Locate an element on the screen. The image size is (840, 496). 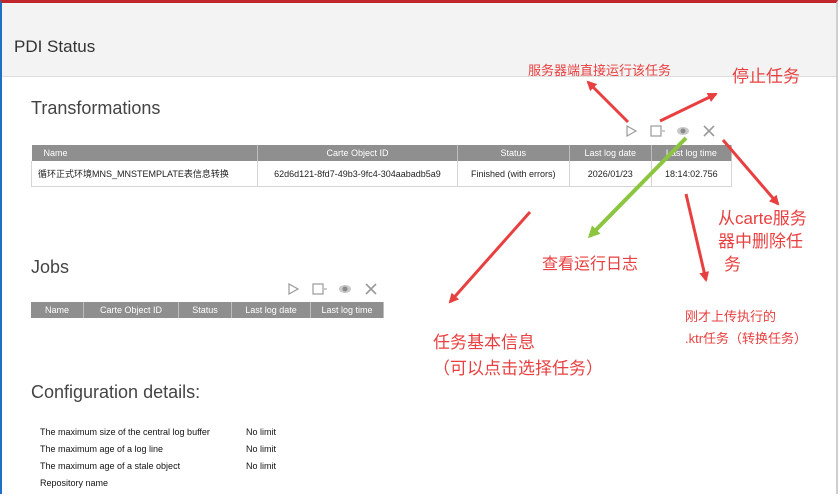
annotation-uploaded-task: 刚才上传执行的 .ktr任务（转换任务） is located at coordinates (746, 328).